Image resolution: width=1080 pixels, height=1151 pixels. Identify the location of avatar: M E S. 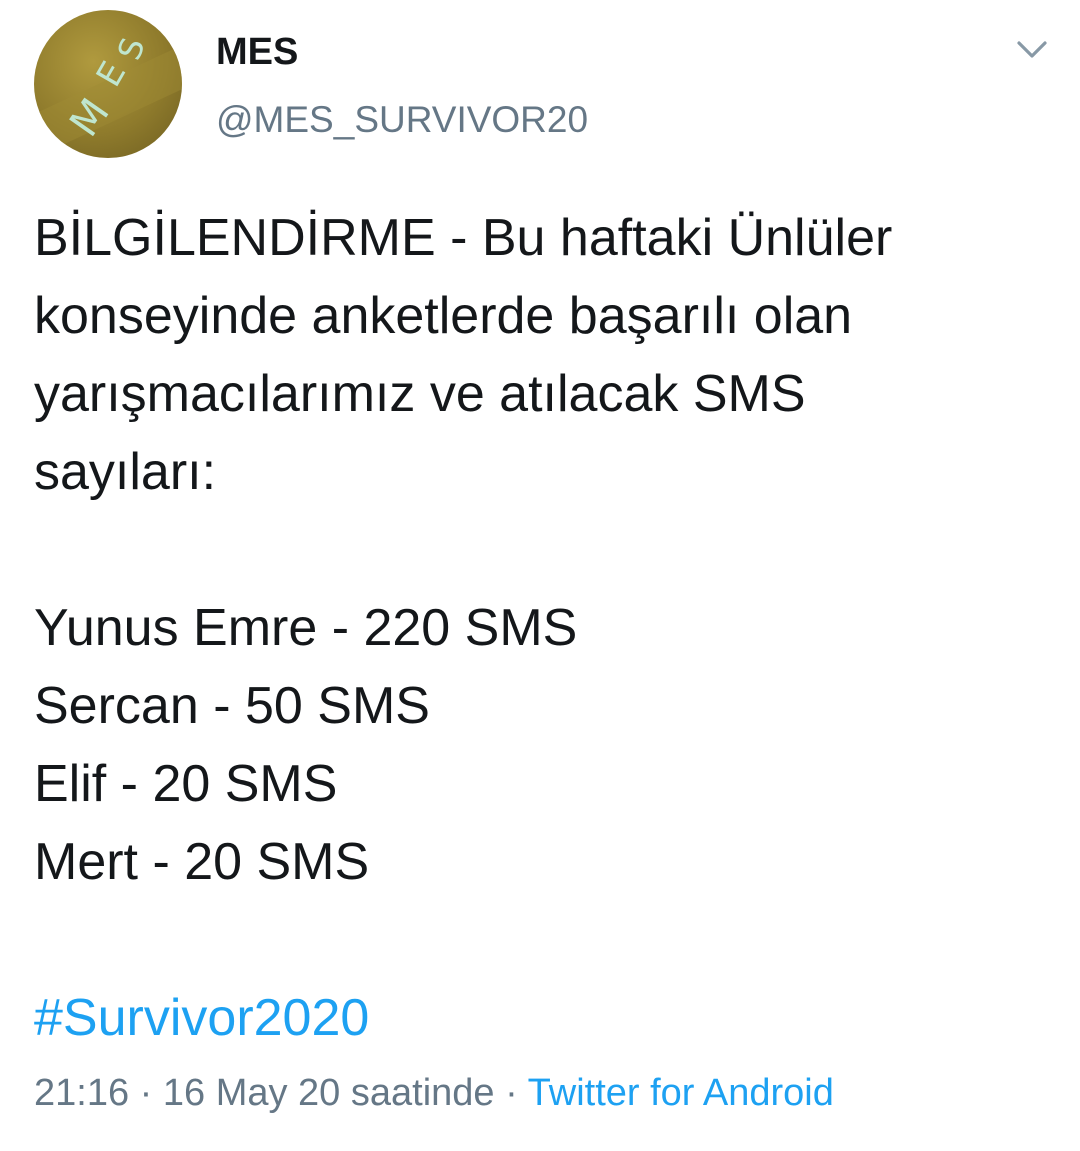
(108, 84).